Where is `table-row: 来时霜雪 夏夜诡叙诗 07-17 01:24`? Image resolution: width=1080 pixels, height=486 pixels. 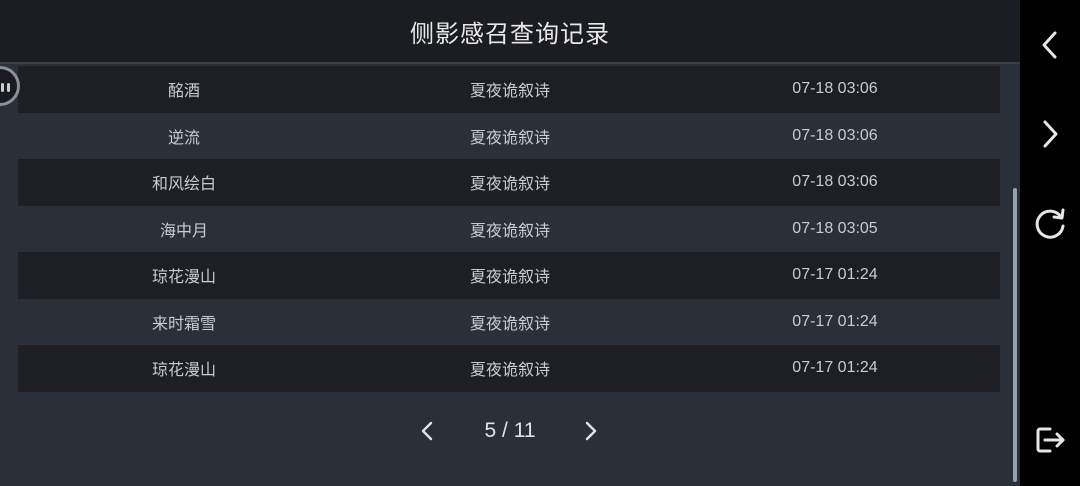
table-row: 来时霜雪 夏夜诡叙诗 07-17 01:24 is located at coordinates (509, 321).